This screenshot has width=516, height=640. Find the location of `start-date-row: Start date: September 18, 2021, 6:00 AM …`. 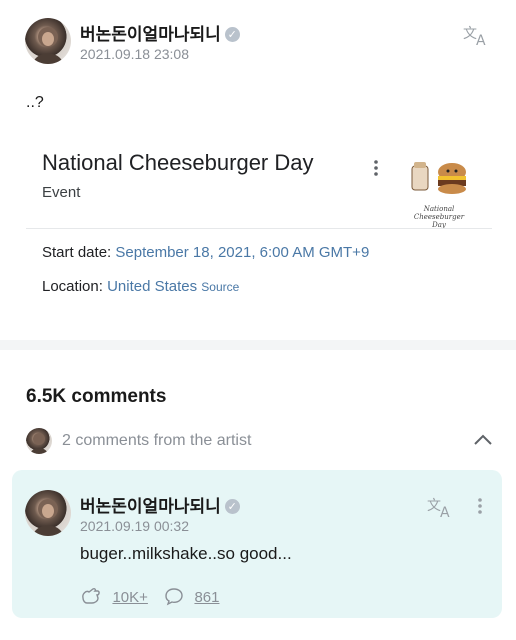

start-date-row: Start date: September 18, 2021, 6:00 AM … is located at coordinates (205, 252).